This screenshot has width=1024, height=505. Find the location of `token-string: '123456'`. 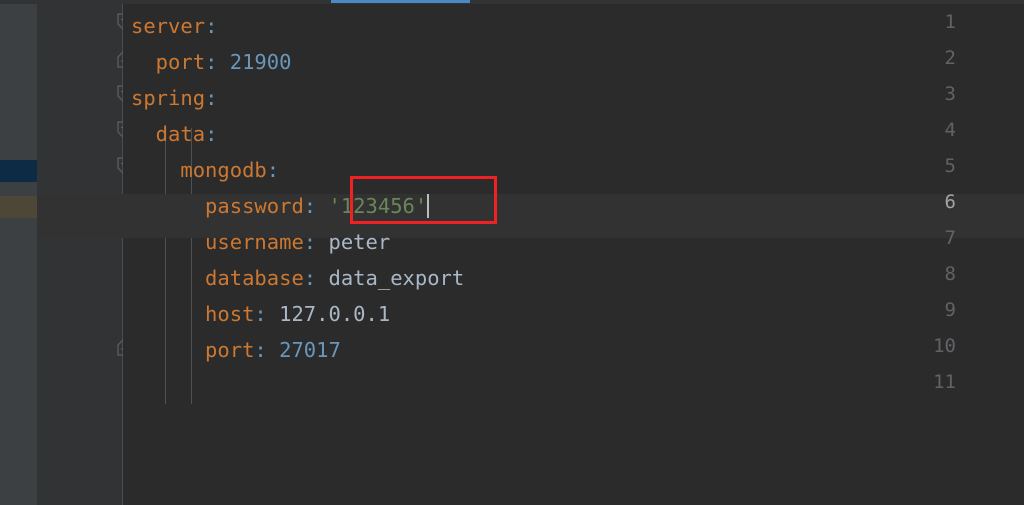

token-string: '123456' is located at coordinates (372, 206).